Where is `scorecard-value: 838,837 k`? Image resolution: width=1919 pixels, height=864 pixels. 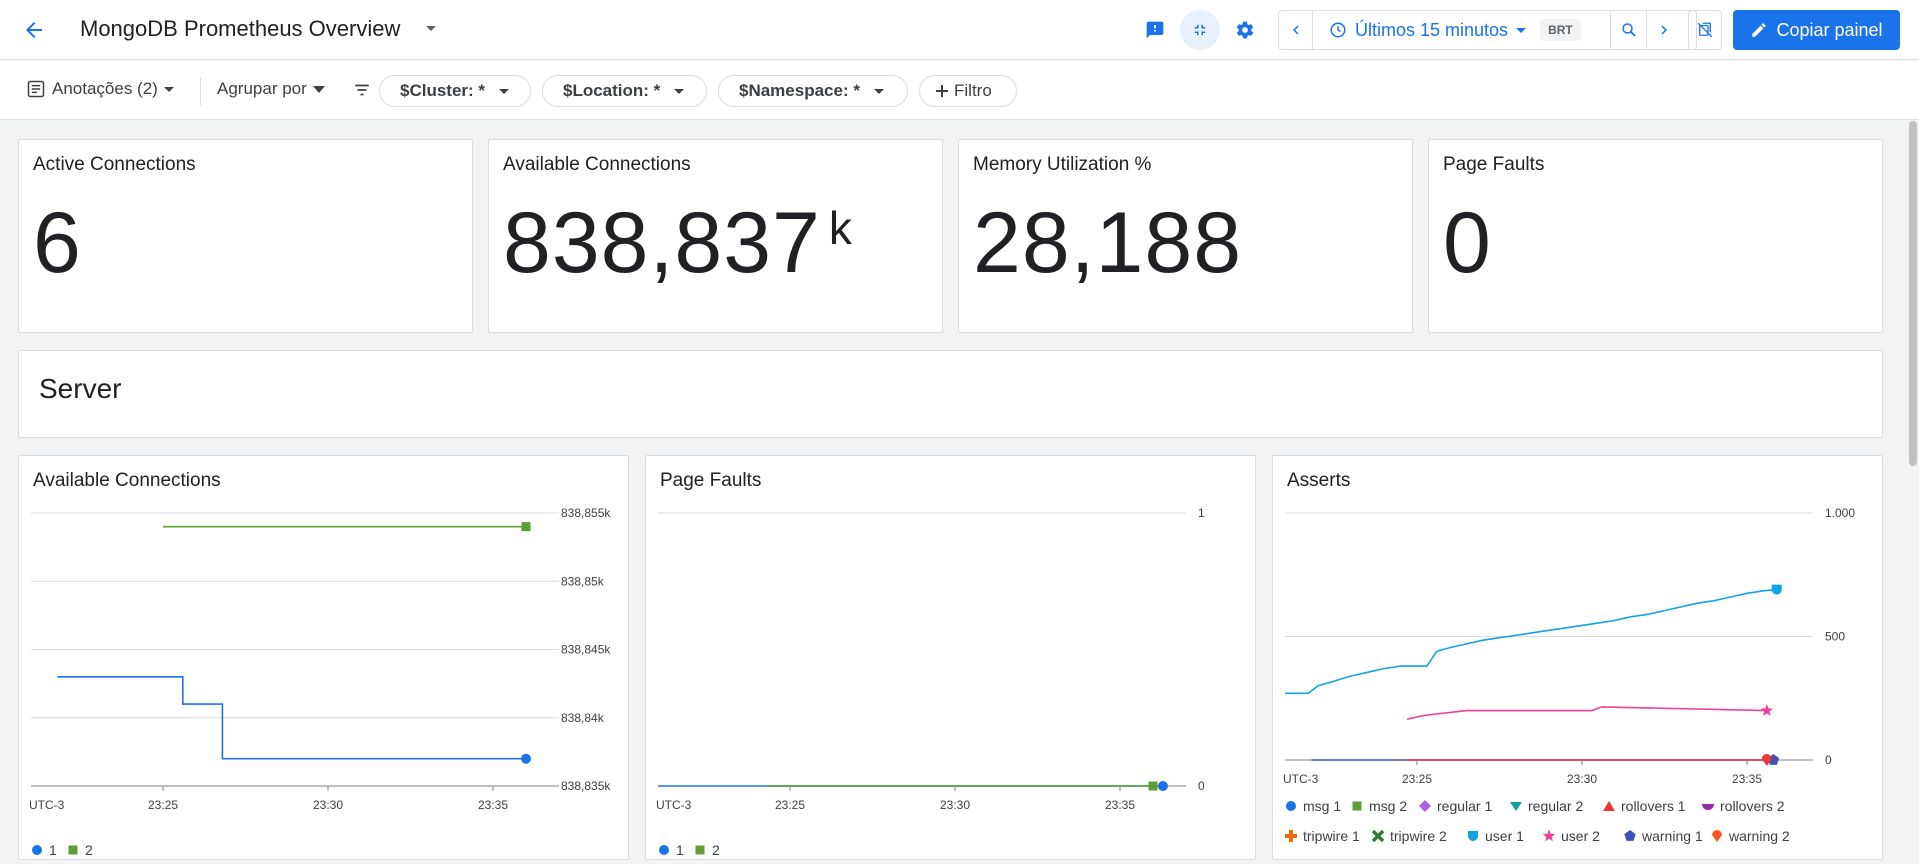
scorecard-value: 838,837 k is located at coordinates (678, 243).